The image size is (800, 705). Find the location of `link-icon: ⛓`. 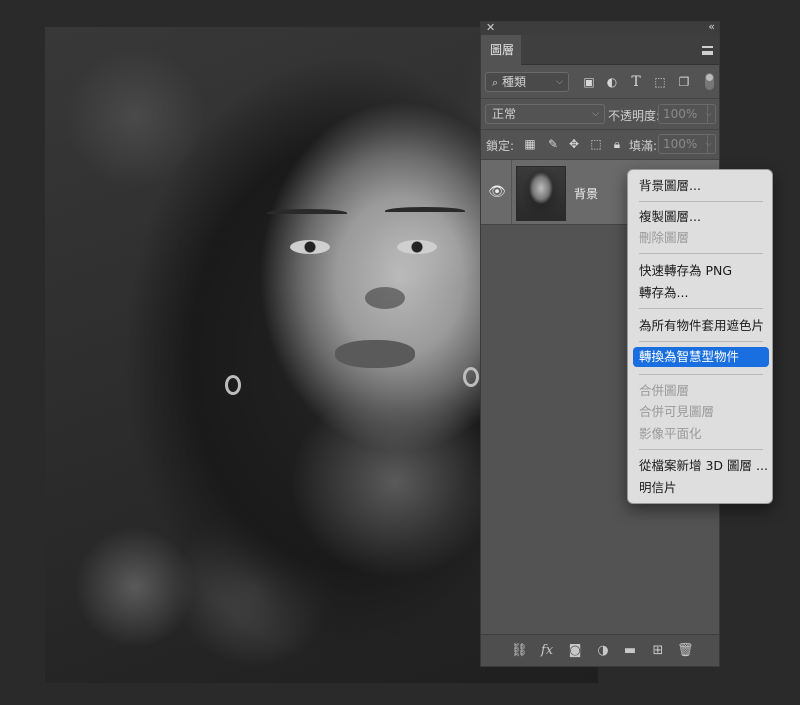

link-icon: ⛓ is located at coordinates (519, 651).